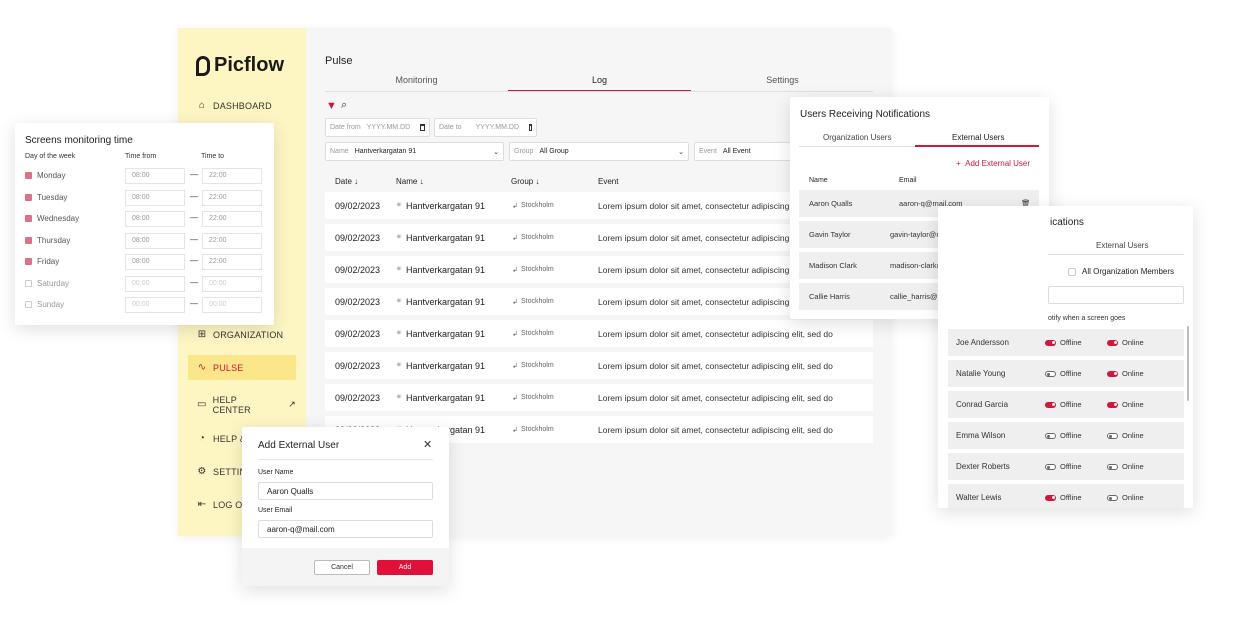  What do you see at coordinates (599, 80) in the screenshot?
I see `tab-log: Log` at bounding box center [599, 80].